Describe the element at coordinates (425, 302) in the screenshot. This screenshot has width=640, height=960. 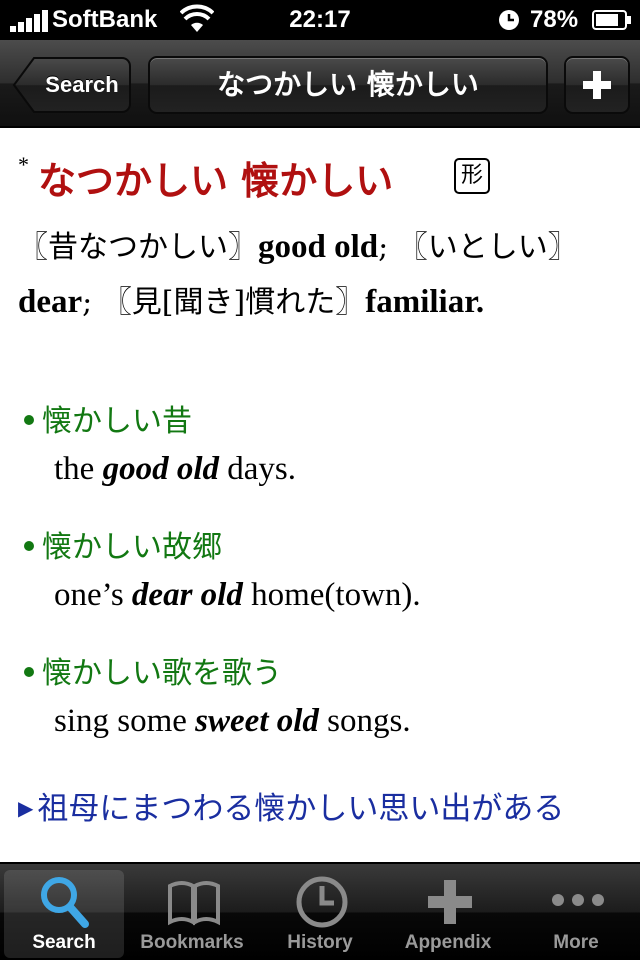
I see `sense-translation-3: familiar.` at that location.